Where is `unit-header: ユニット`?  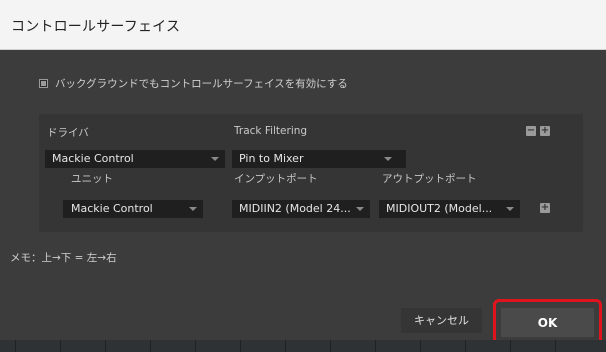
unit-header: ユニット is located at coordinates (92, 179).